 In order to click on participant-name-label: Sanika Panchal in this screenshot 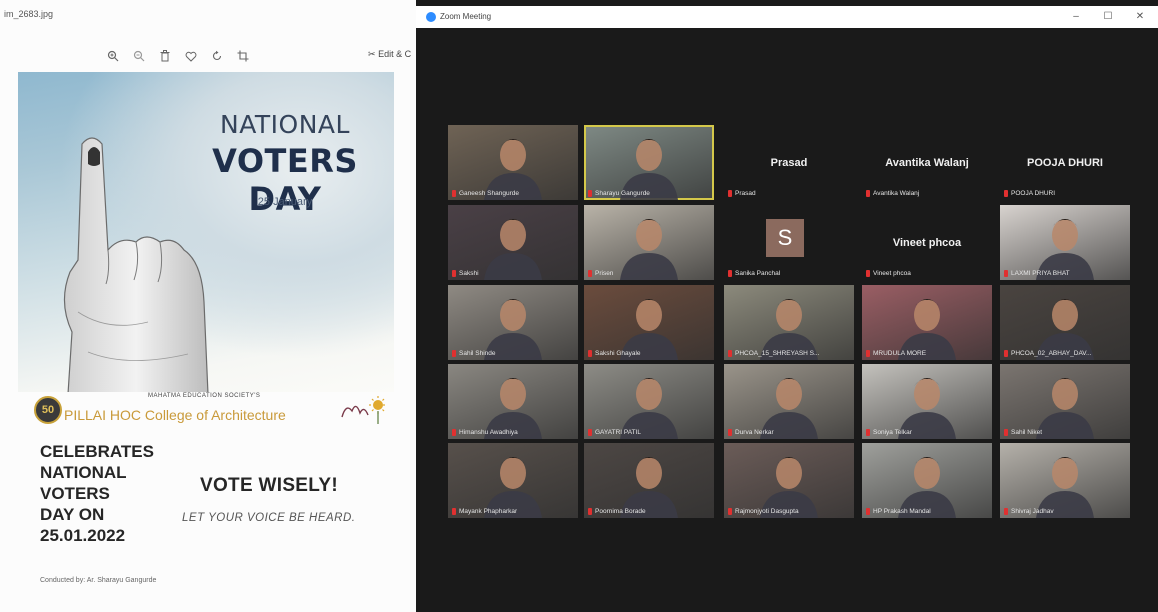, I will do `click(758, 273)`.